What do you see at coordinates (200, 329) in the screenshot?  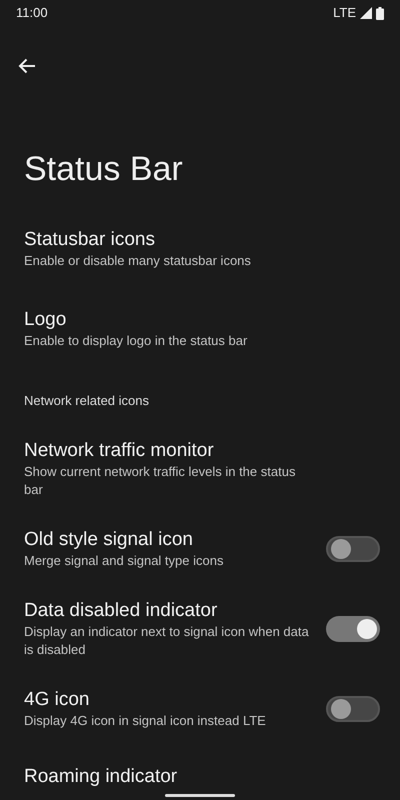 I see `settings-item: Logo Enable to display logo in the status bar` at bounding box center [200, 329].